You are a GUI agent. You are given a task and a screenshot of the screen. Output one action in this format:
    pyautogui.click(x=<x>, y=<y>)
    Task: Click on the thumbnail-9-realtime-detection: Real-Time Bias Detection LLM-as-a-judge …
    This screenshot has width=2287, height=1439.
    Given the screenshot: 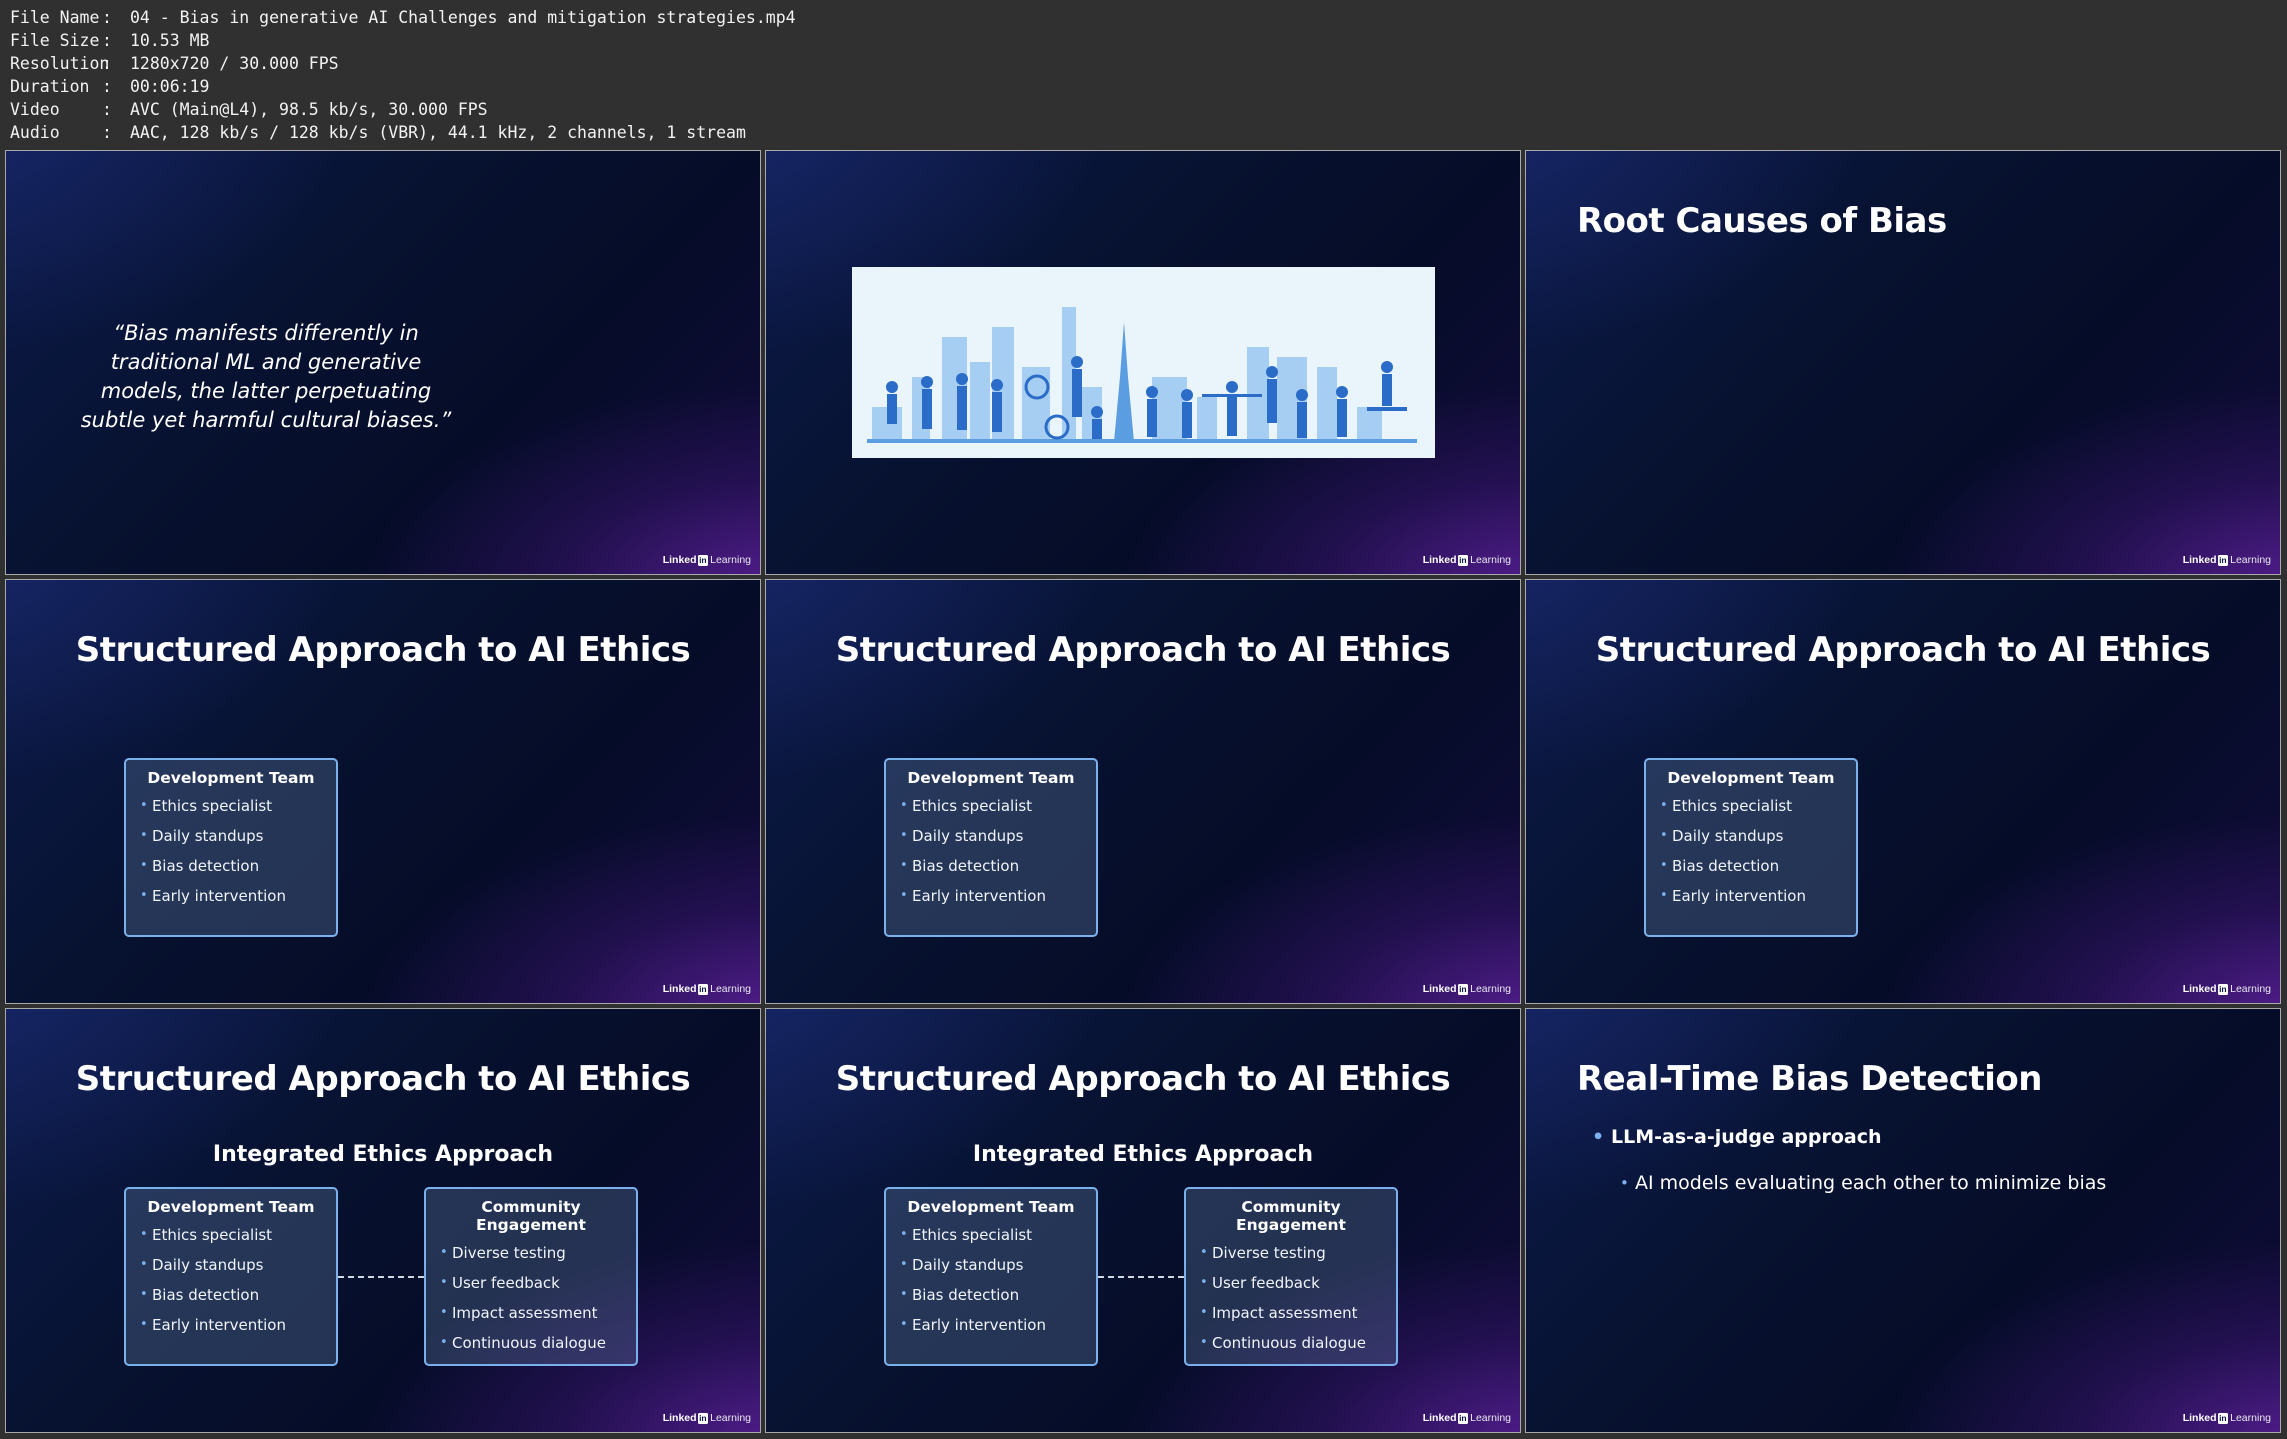 What is the action you would take?
    pyautogui.click(x=1903, y=1220)
    